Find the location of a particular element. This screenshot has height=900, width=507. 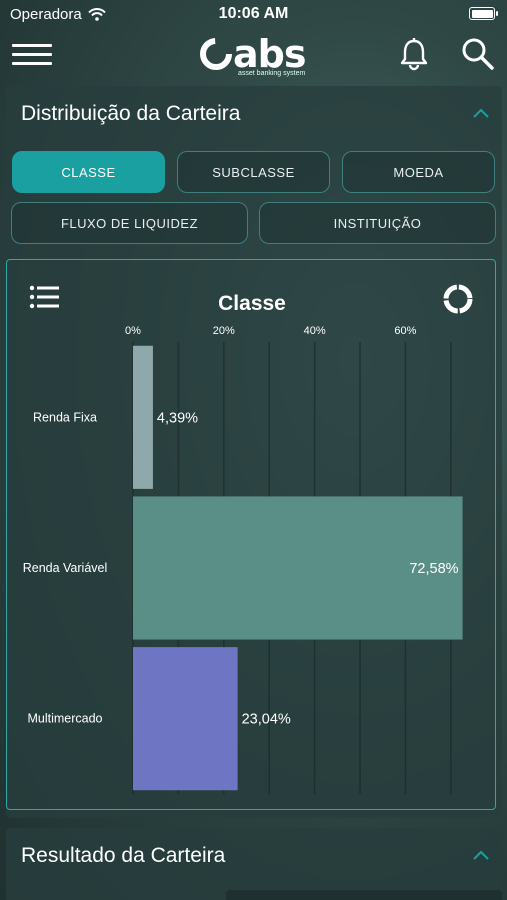

result-title: Resultado da Carteira is located at coordinates (123, 855).